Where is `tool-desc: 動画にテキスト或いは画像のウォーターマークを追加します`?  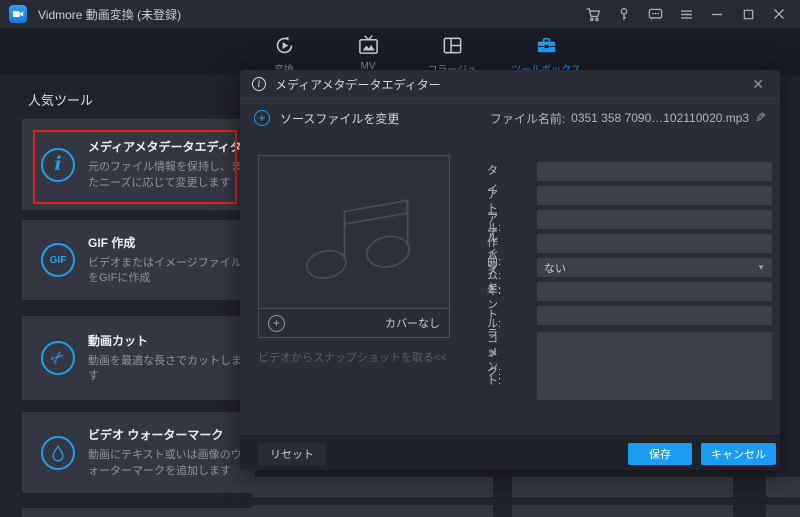 tool-desc: 動画にテキスト或いは画像のウォーターマークを追加します is located at coordinates (165, 463).